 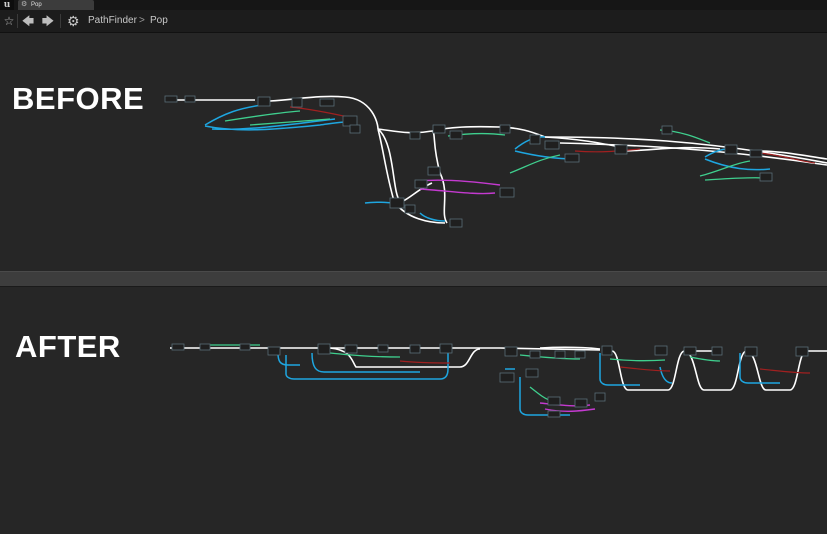 What do you see at coordinates (56, 5) in the screenshot?
I see `tab-pop: ⚙ Pop` at bounding box center [56, 5].